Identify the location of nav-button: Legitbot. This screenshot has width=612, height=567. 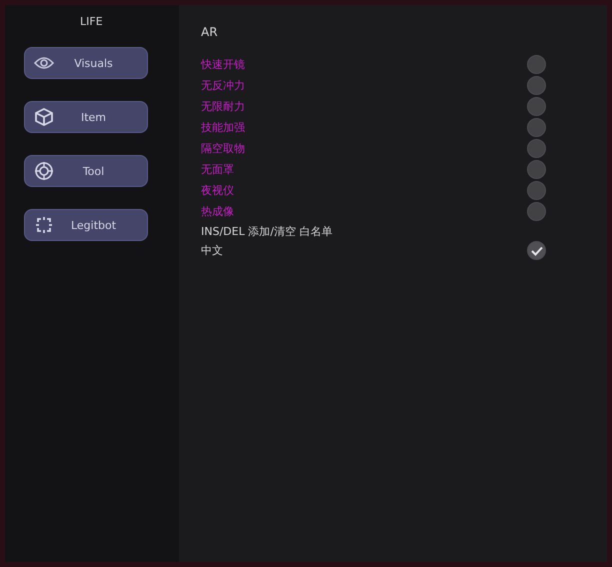
(86, 225).